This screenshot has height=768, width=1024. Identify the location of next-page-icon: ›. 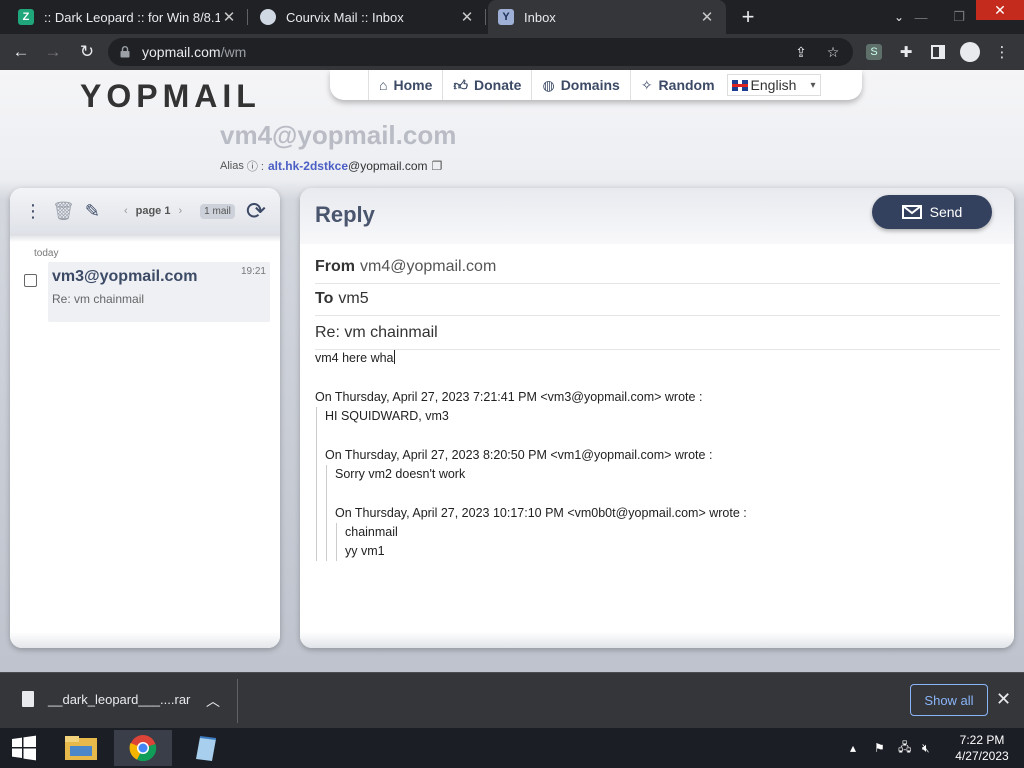
(180, 211).